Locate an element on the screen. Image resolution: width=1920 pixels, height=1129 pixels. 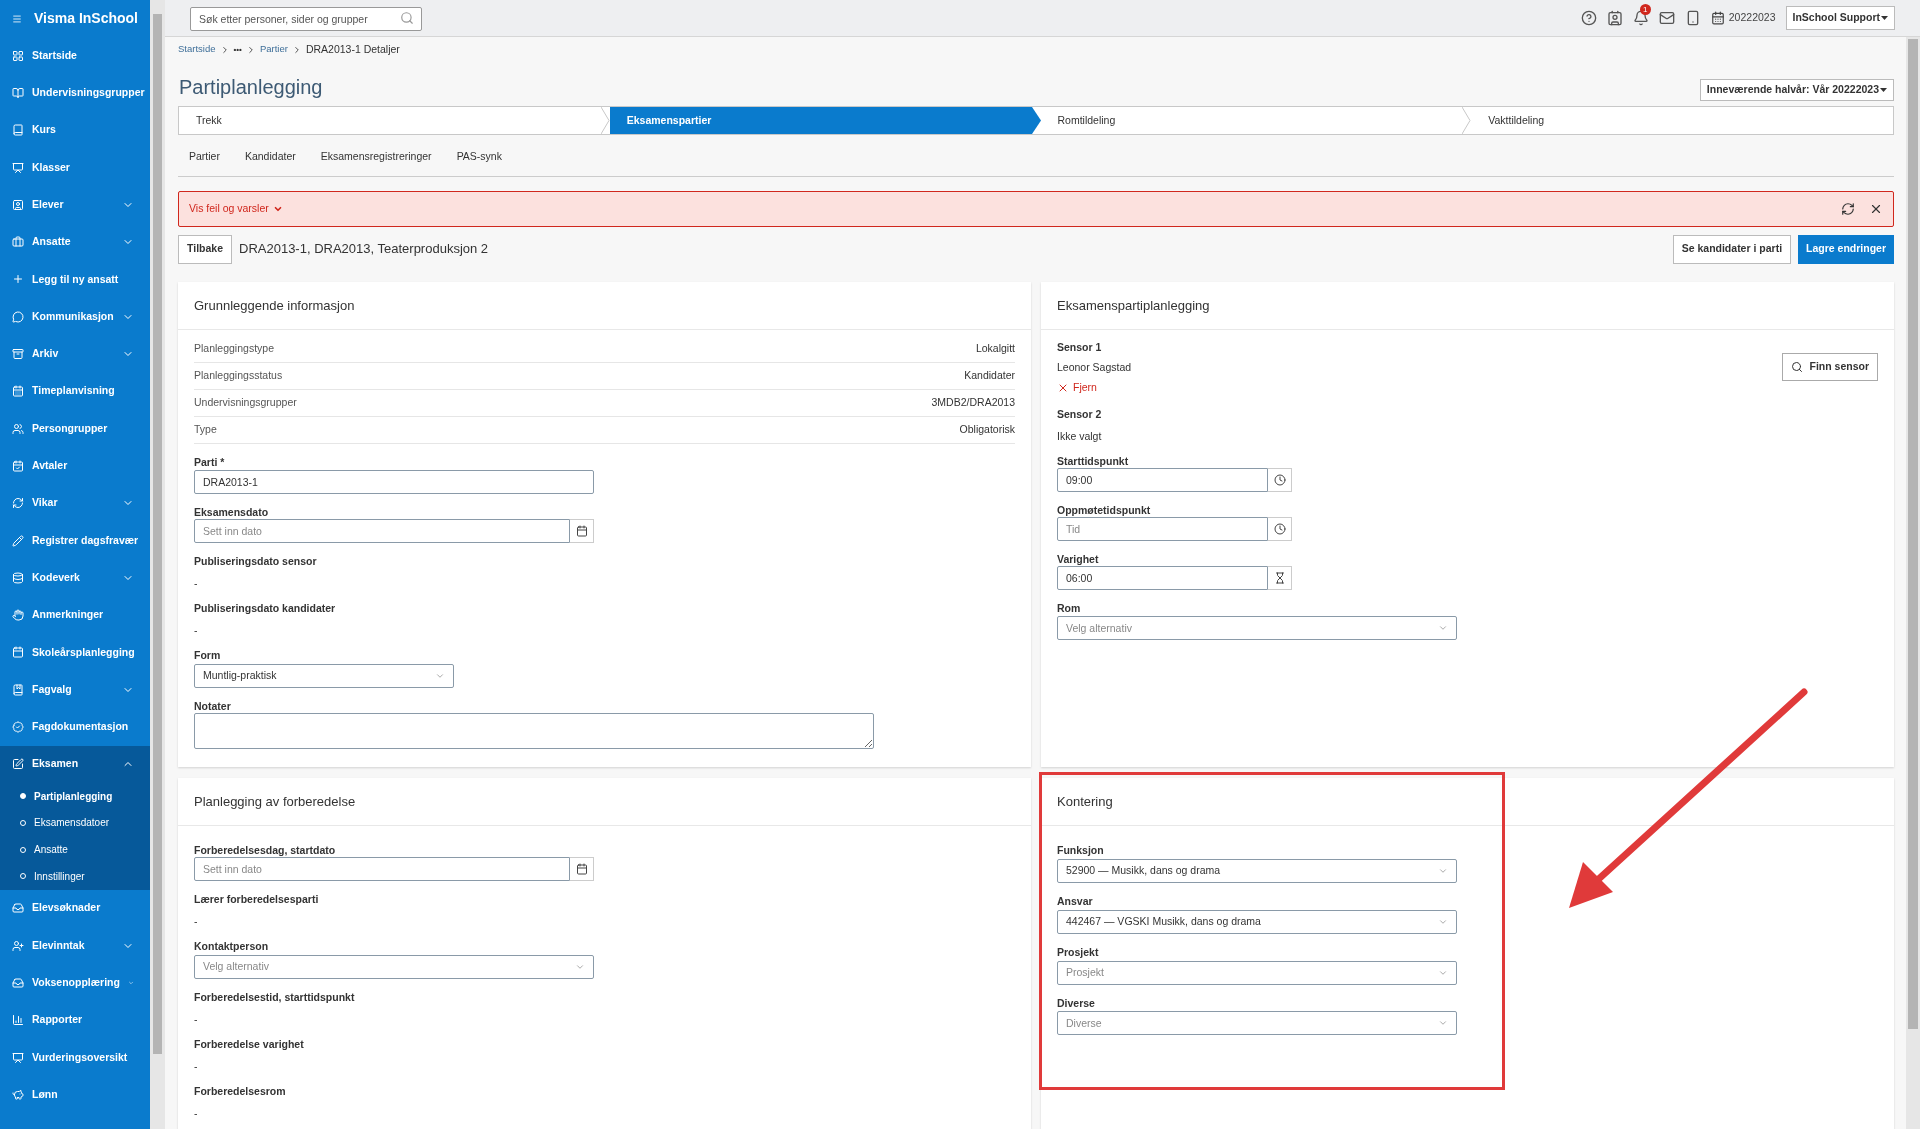
nav-item: Legg til ny ansatt is located at coordinates (75, 279).